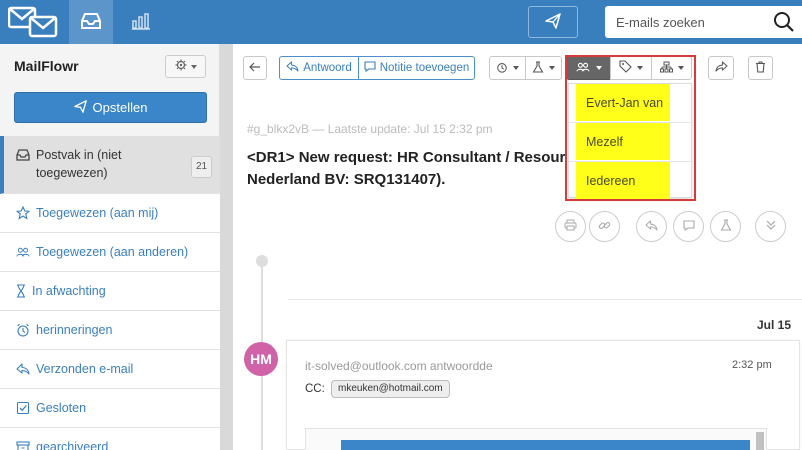  I want to click on tag-icon, so click(625, 68).